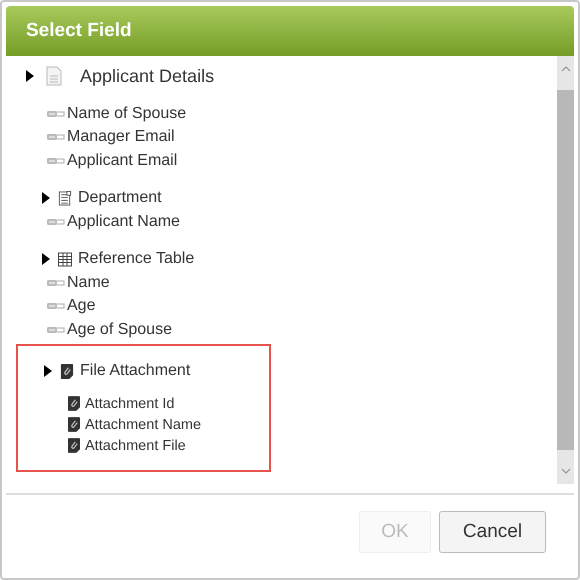 This screenshot has height=580, width=580. What do you see at coordinates (79, 31) in the screenshot?
I see `dialog-title: Select Field` at bounding box center [79, 31].